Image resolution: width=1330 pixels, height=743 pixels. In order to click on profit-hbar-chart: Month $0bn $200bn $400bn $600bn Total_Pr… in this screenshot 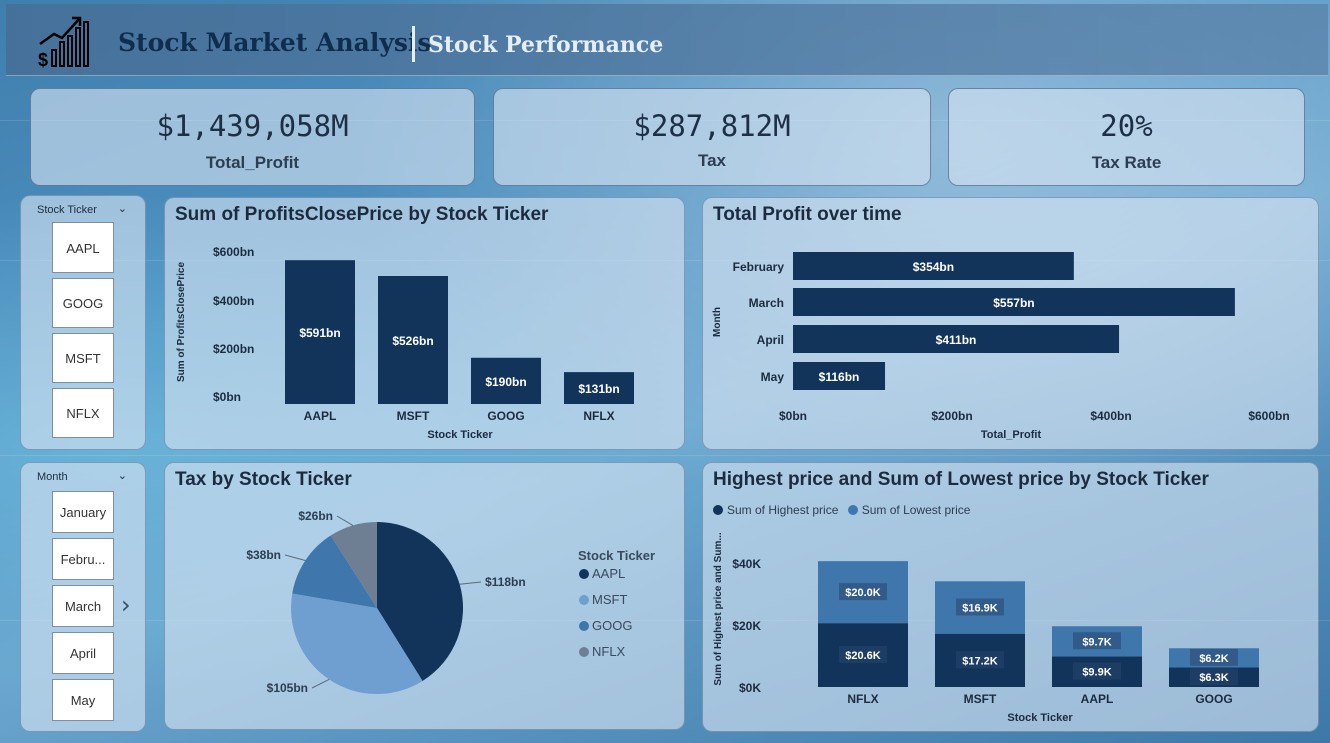, I will do `click(1001, 346)`.